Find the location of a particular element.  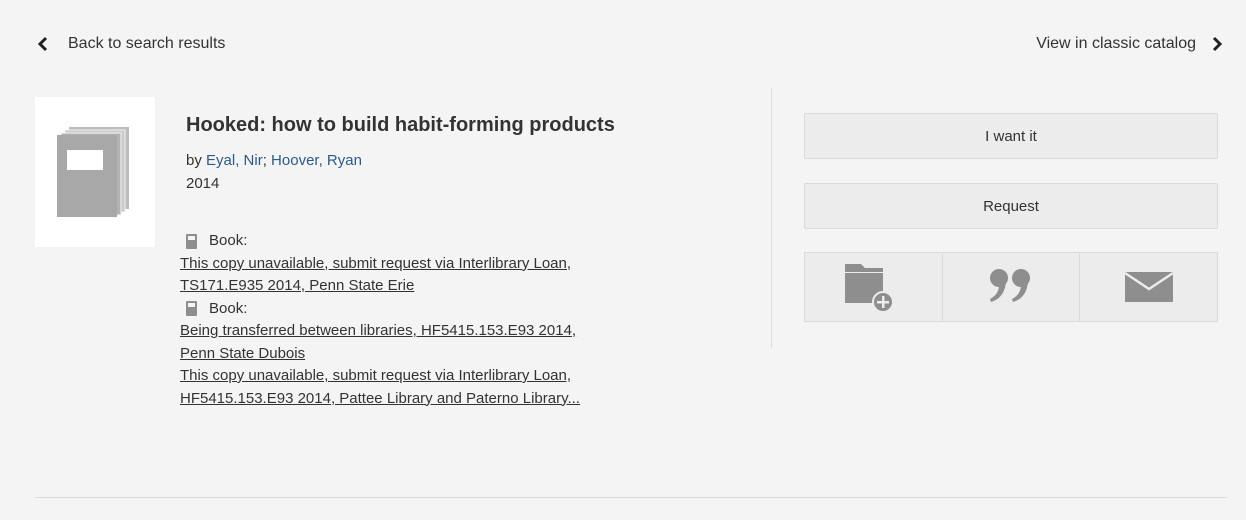

back-to-results-link: Back to search results is located at coordinates (130, 44).